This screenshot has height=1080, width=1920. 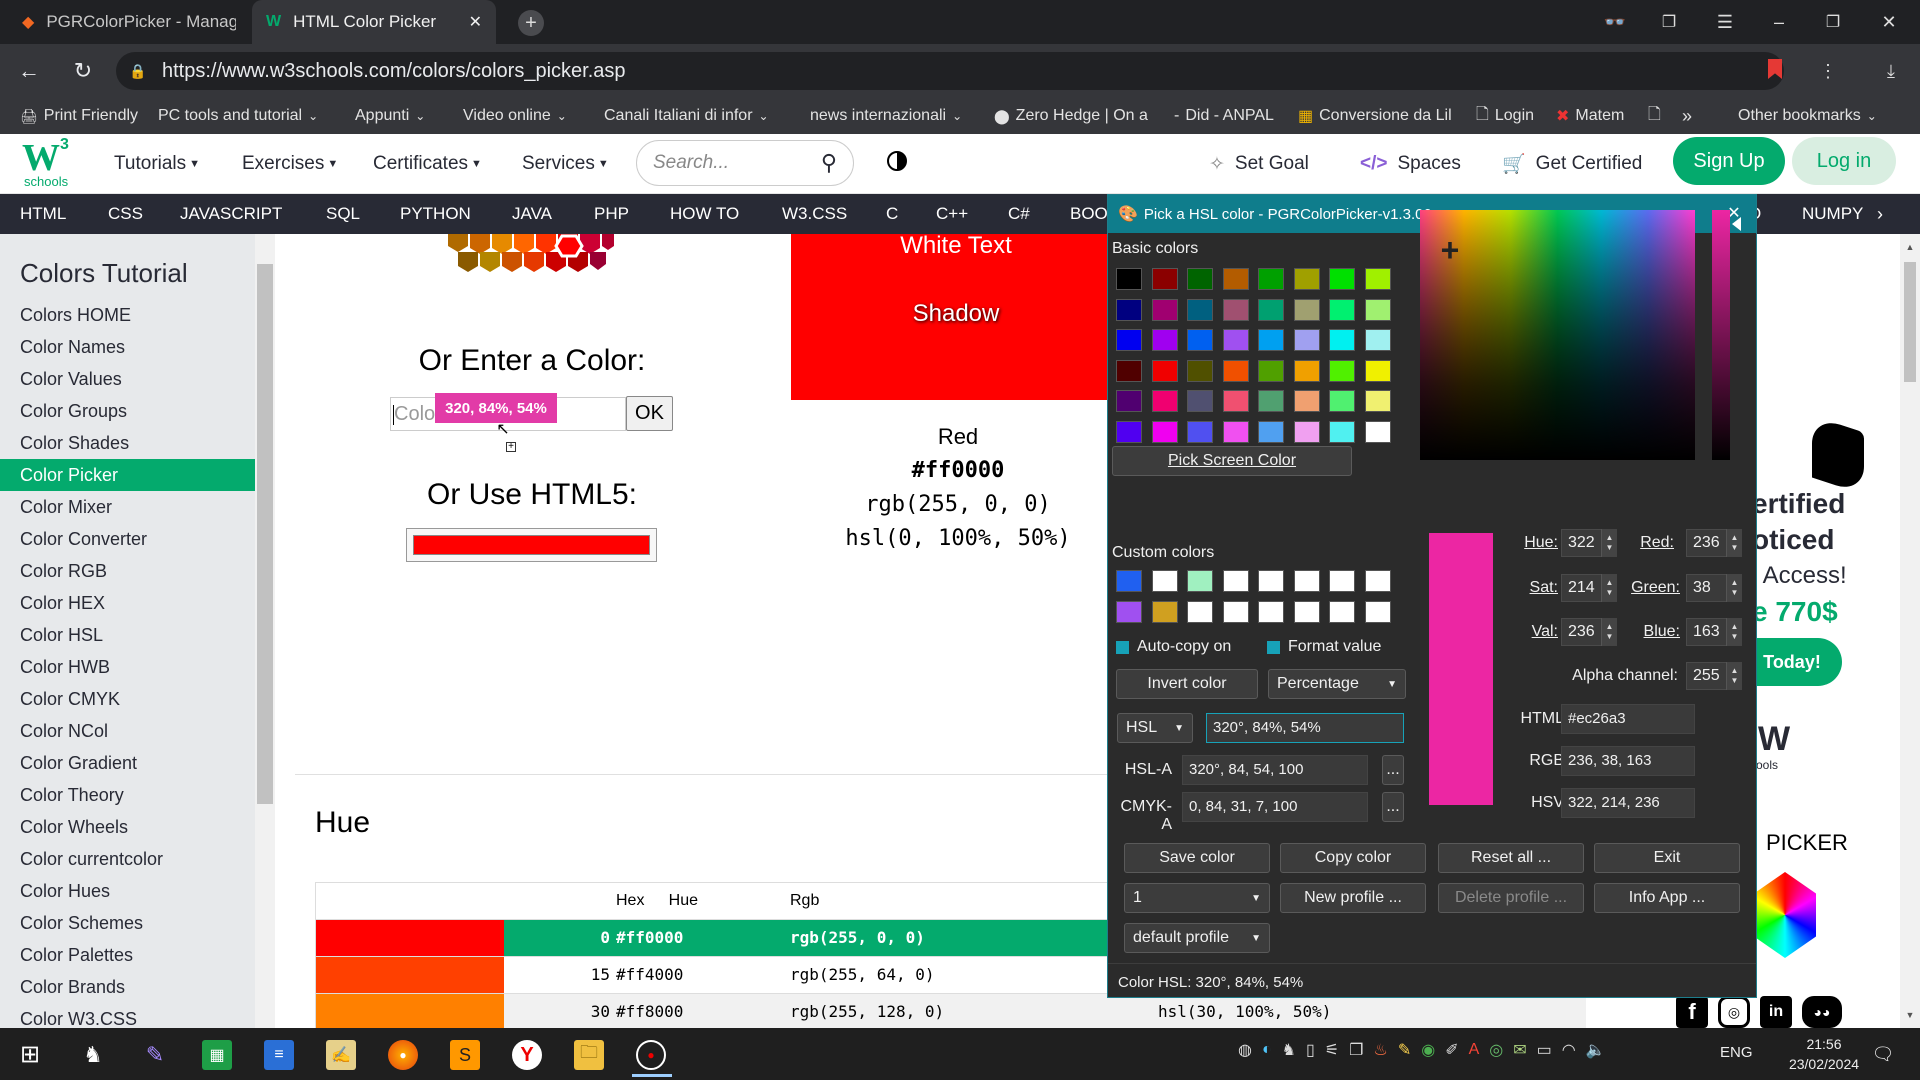 I want to click on topic-numpy: NUMPY, so click(x=1832, y=214).